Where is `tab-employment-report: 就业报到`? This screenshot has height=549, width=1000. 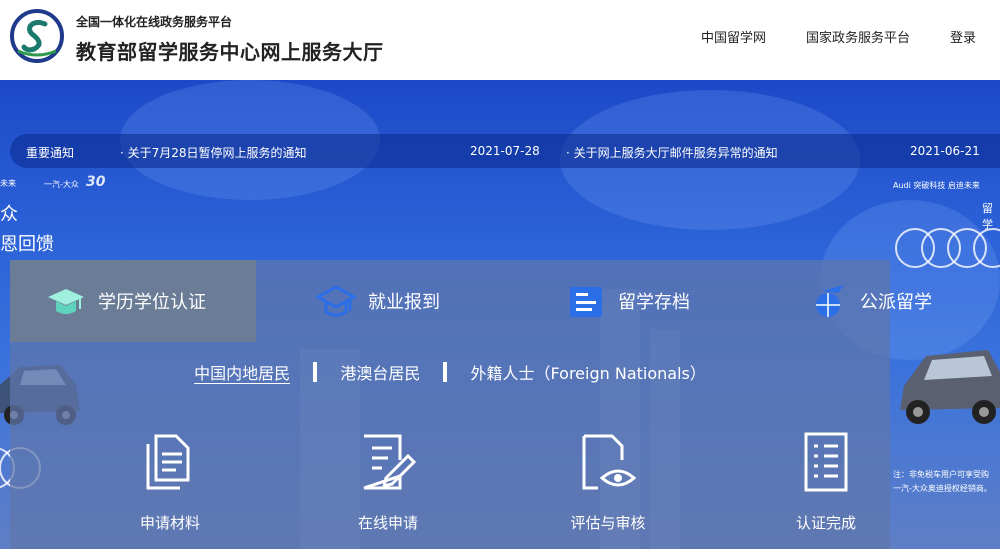
tab-employment-report: 就业报到 is located at coordinates (378, 301).